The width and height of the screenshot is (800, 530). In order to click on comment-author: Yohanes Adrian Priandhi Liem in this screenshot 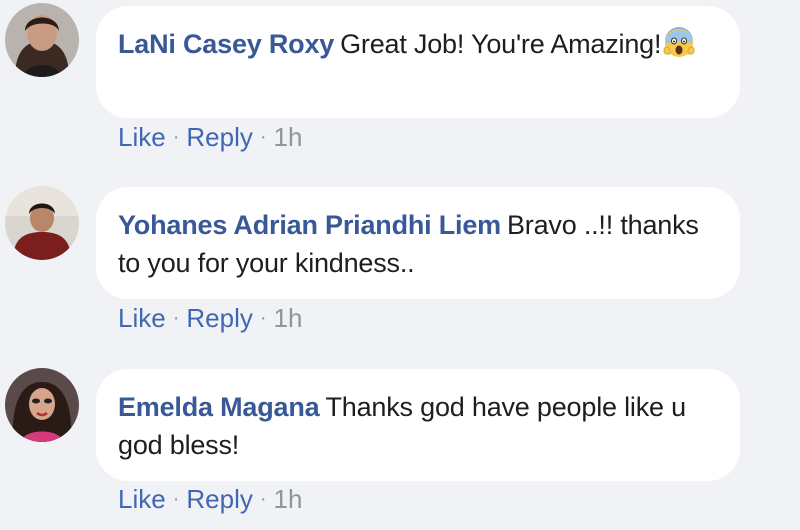, I will do `click(309, 225)`.